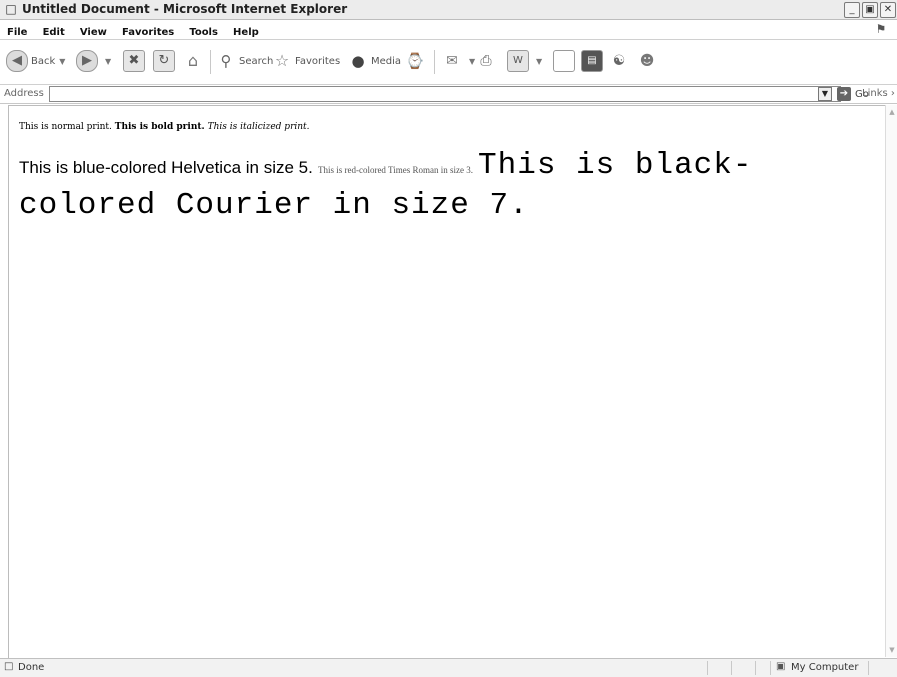 This screenshot has height=677, width=897. Describe the element at coordinates (358, 61) in the screenshot. I see `media-icon: ●` at that location.